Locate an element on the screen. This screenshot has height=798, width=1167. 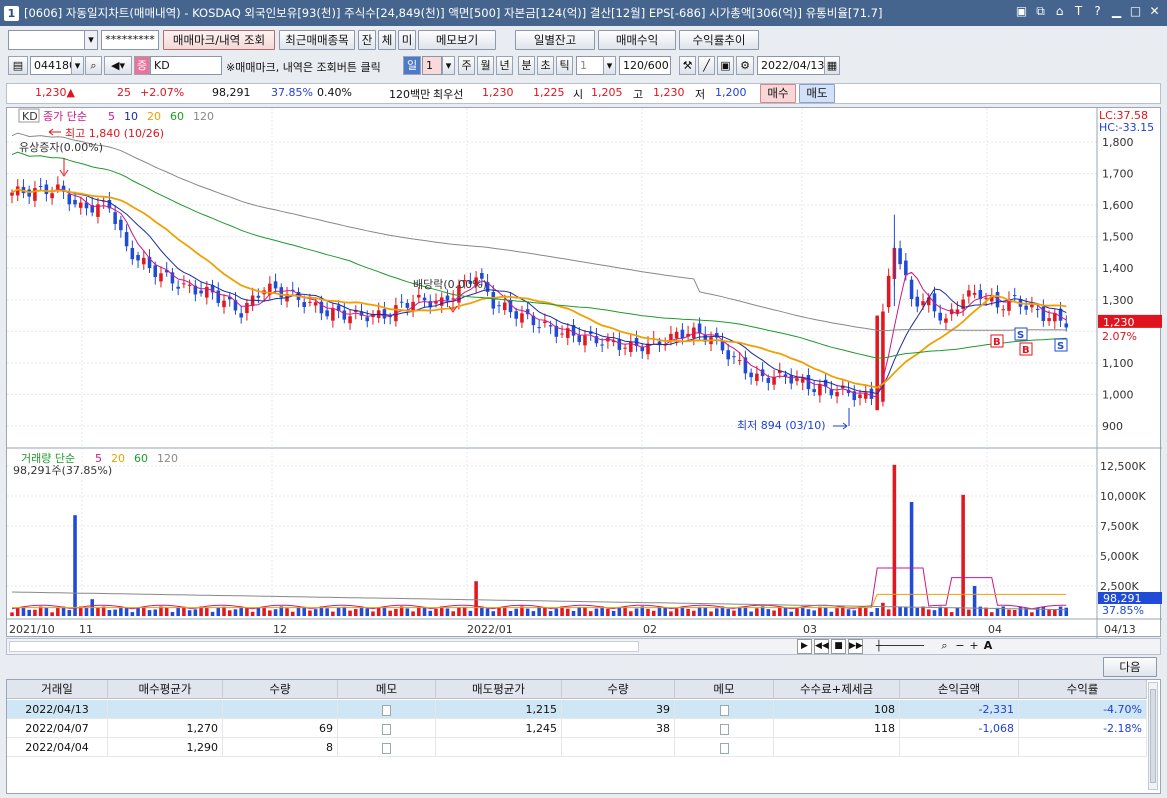
zoom-slider: ┼─────── is located at coordinates (900, 646).